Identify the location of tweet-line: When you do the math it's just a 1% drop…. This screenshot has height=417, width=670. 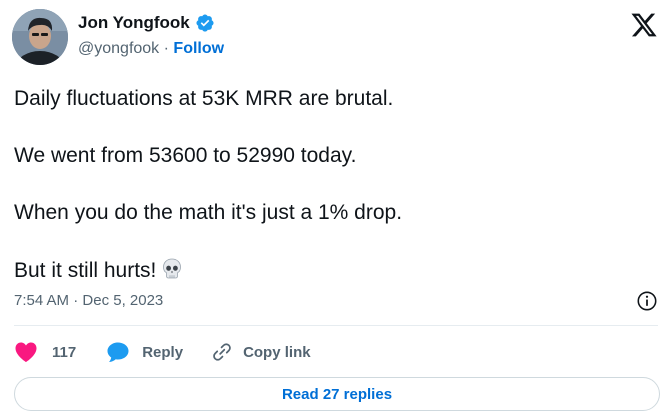
(208, 212).